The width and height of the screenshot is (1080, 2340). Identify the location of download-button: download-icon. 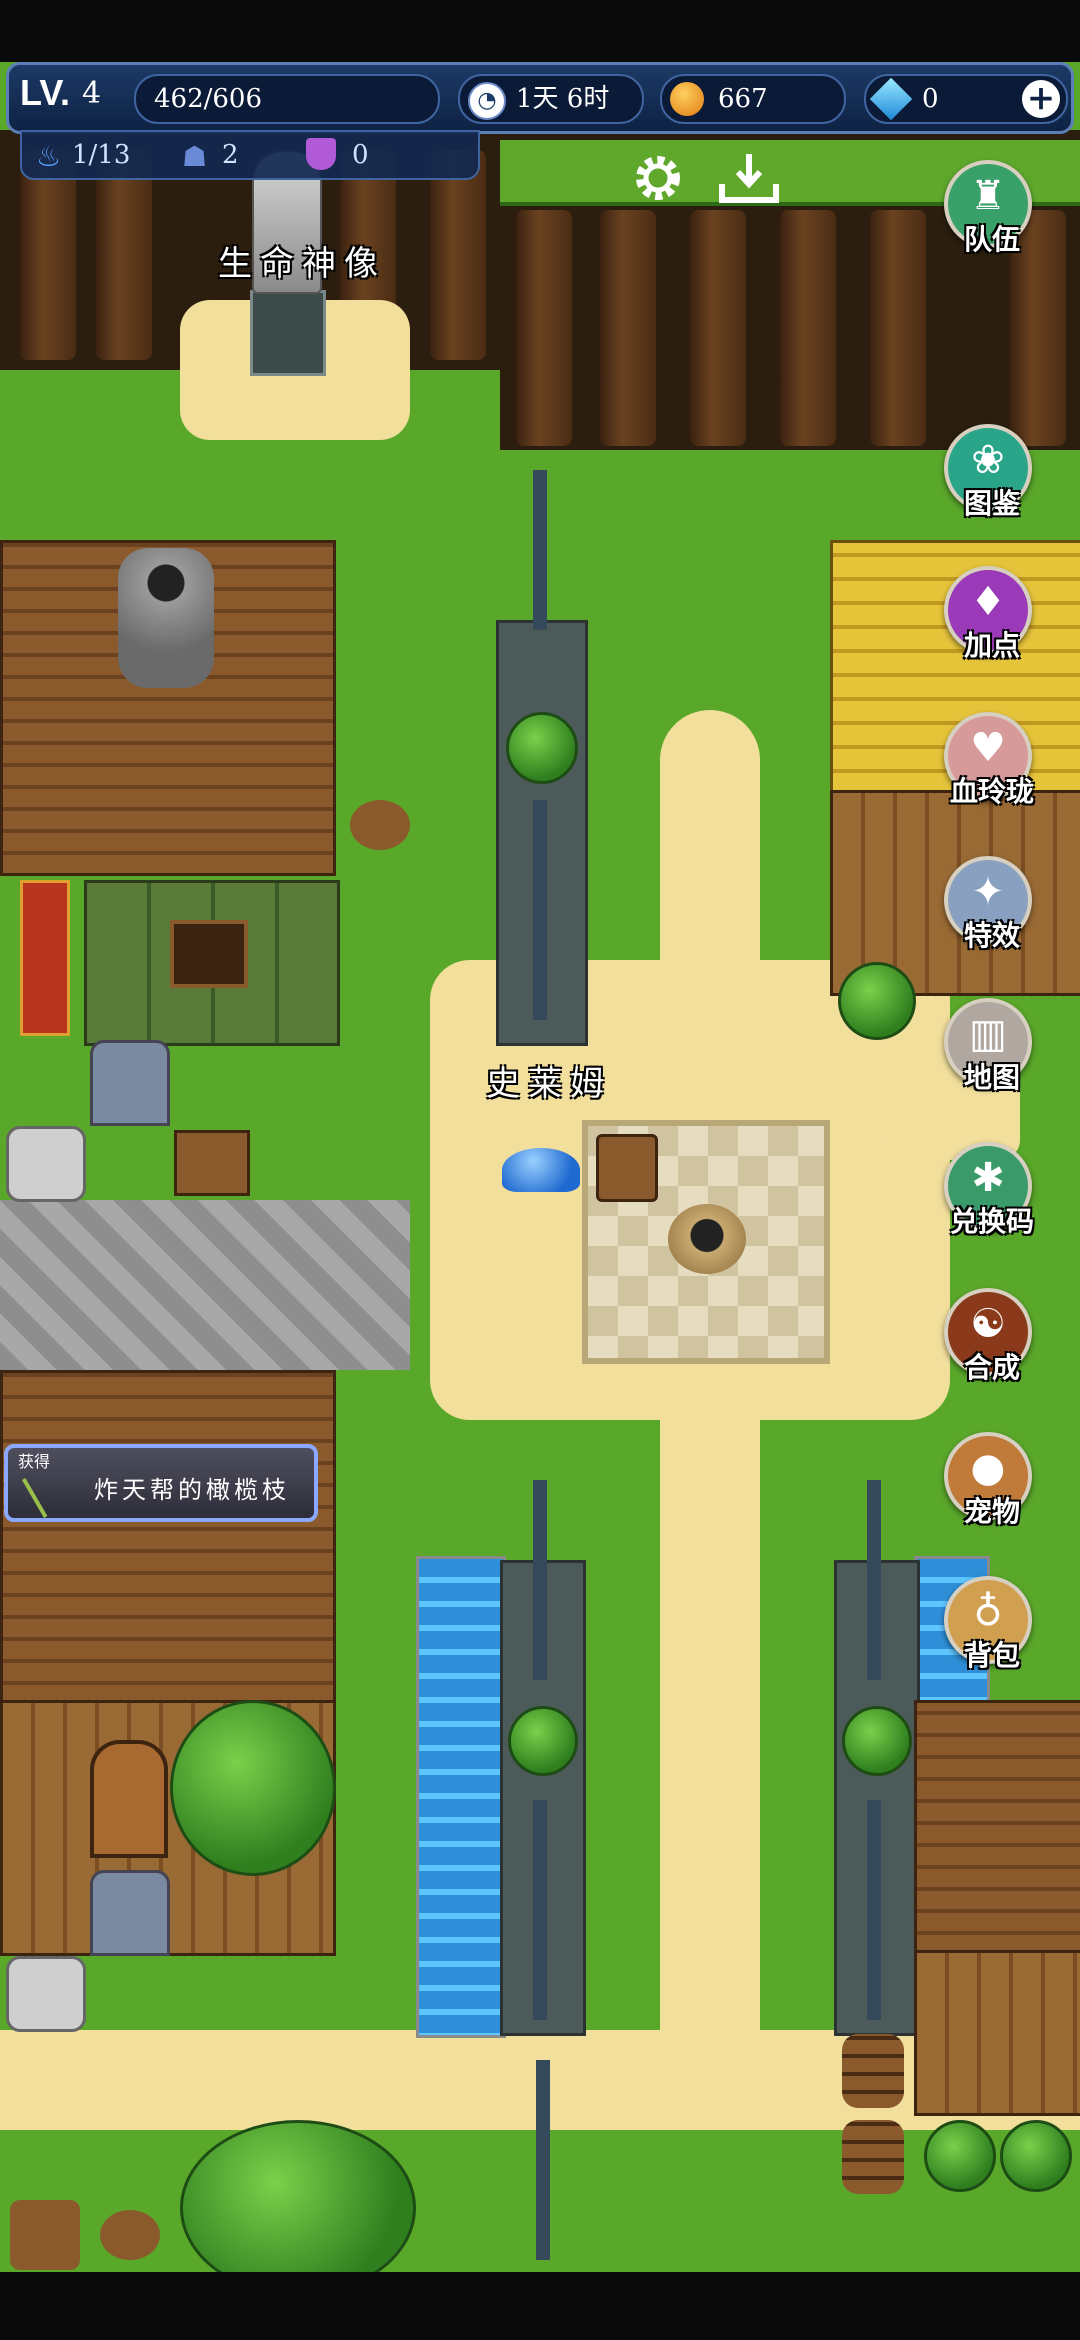
(749, 178).